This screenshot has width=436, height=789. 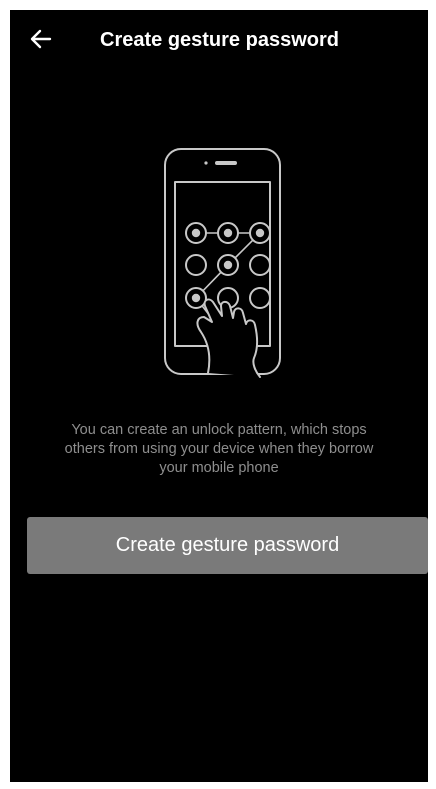 What do you see at coordinates (222, 263) in the screenshot?
I see `phone-unlock-pattern-illustration` at bounding box center [222, 263].